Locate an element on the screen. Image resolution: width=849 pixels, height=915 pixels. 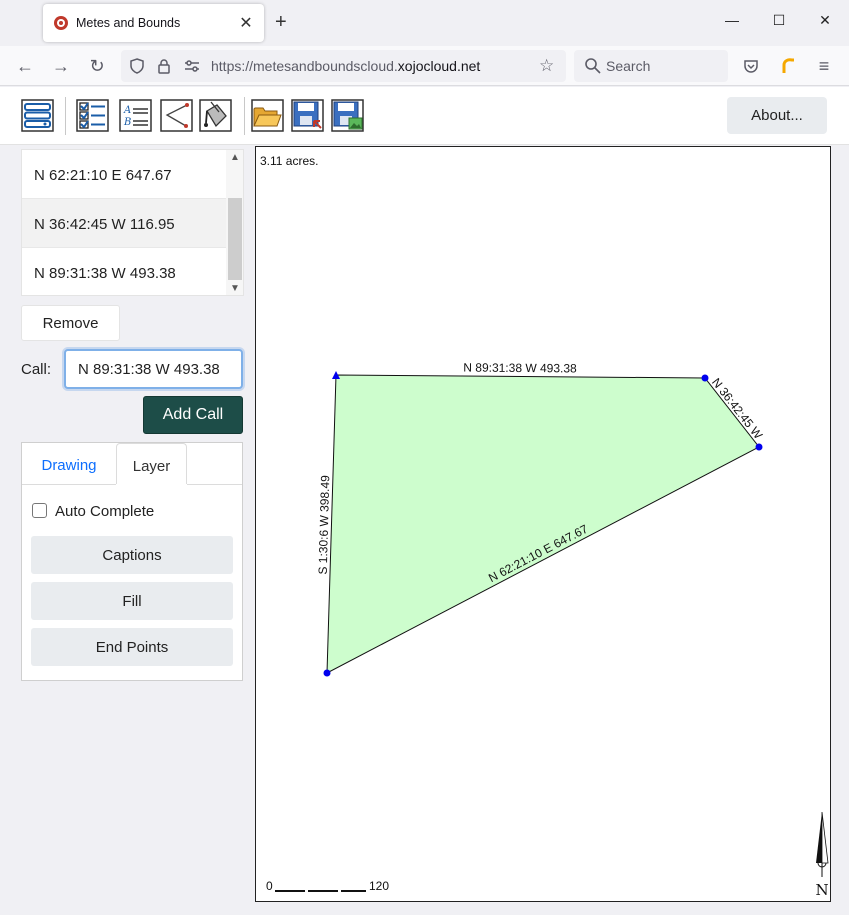
url-prefix: https://metesandboundscloud. is located at coordinates (304, 66).